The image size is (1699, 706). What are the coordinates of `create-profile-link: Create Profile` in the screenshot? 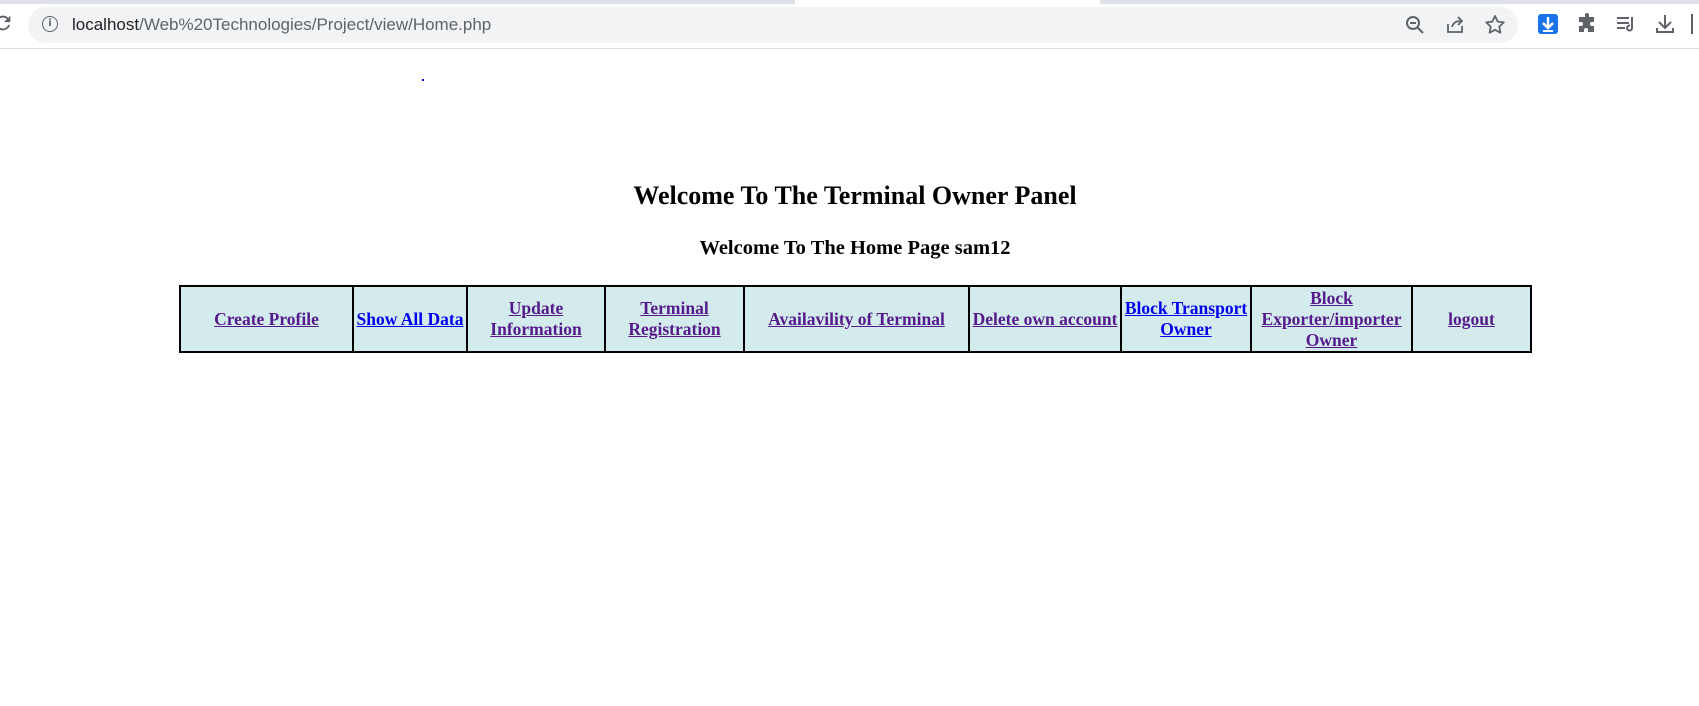 It's located at (266, 319).